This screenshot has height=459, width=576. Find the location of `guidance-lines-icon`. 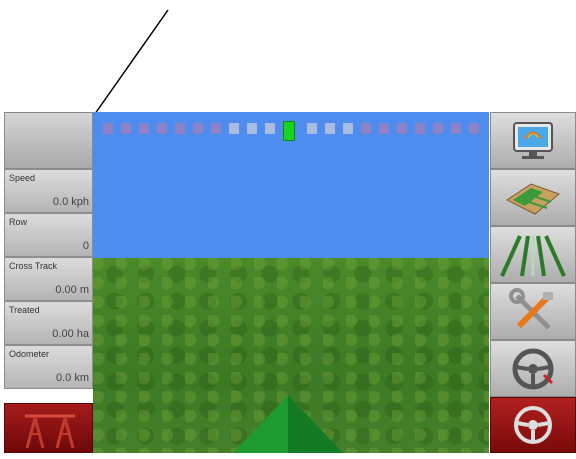

guidance-lines-icon is located at coordinates (533, 255).